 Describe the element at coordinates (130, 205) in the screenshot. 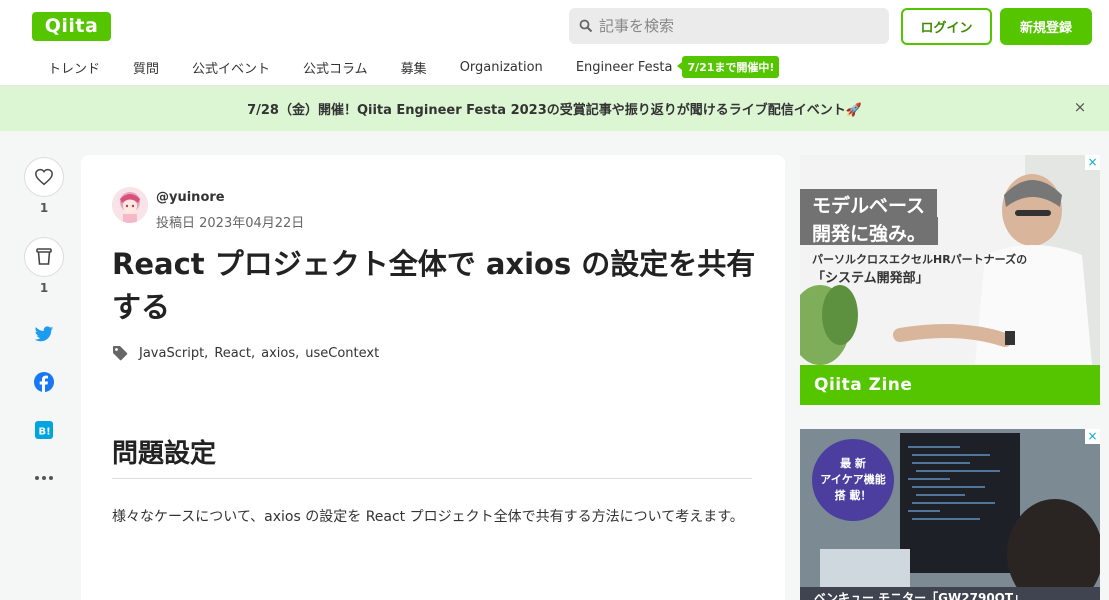

I see `avatar` at that location.